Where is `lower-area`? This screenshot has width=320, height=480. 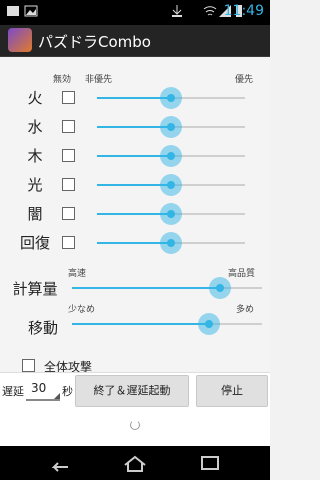 lower-area is located at coordinates (135, 427).